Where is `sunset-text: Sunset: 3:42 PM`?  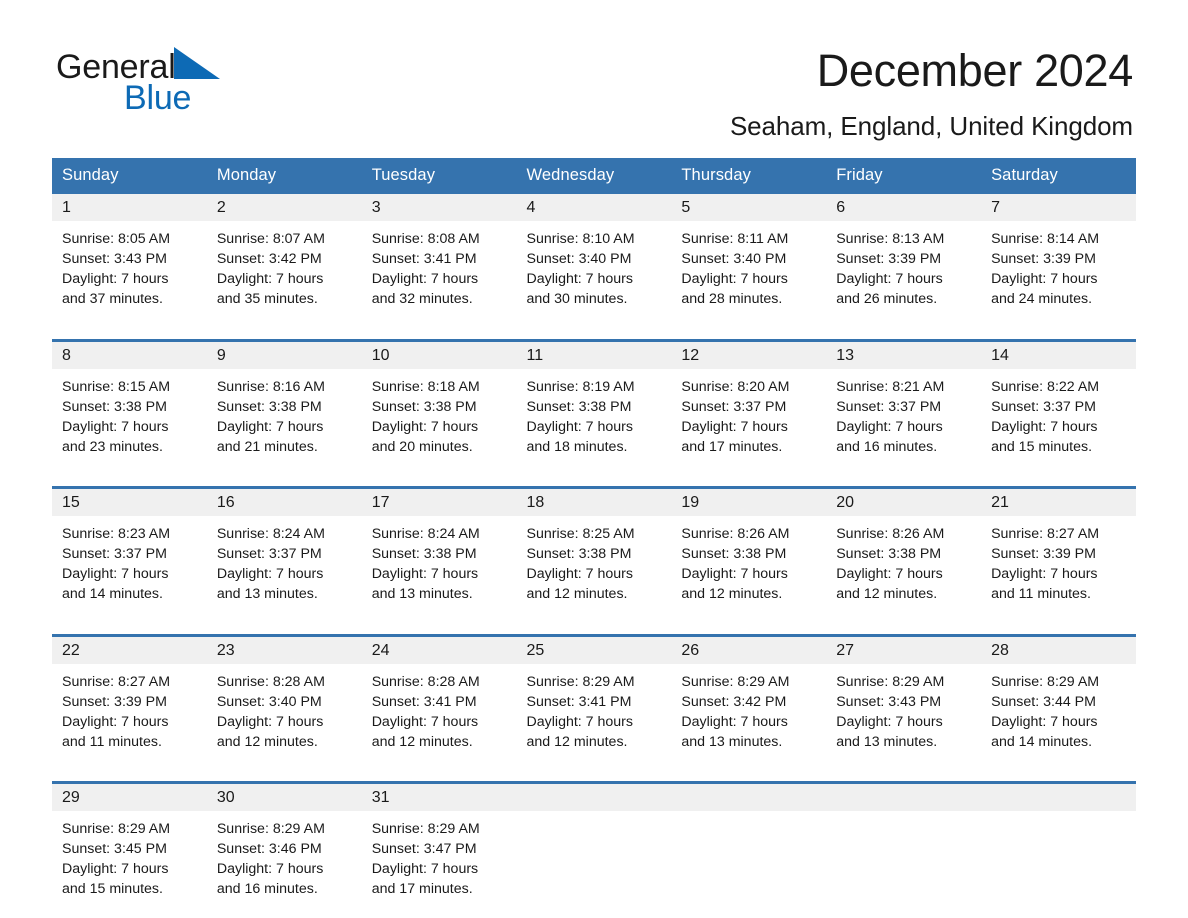
sunset-text: Sunset: 3:42 PM is located at coordinates (734, 701).